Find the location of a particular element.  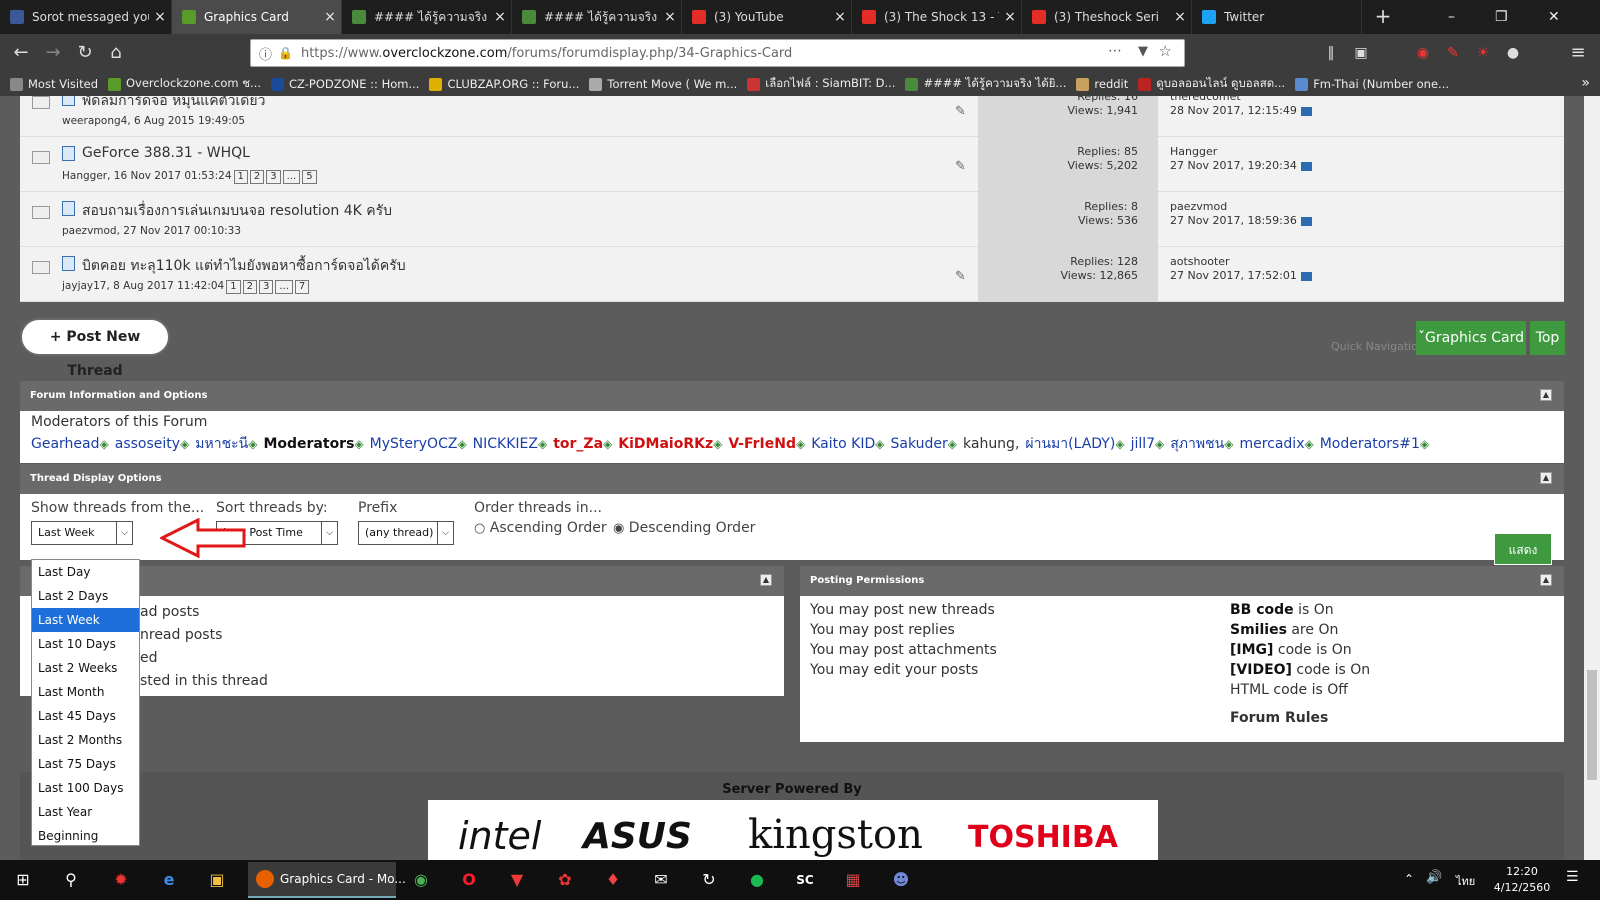

tray-chevron-icon: ⌃ is located at coordinates (1409, 879).